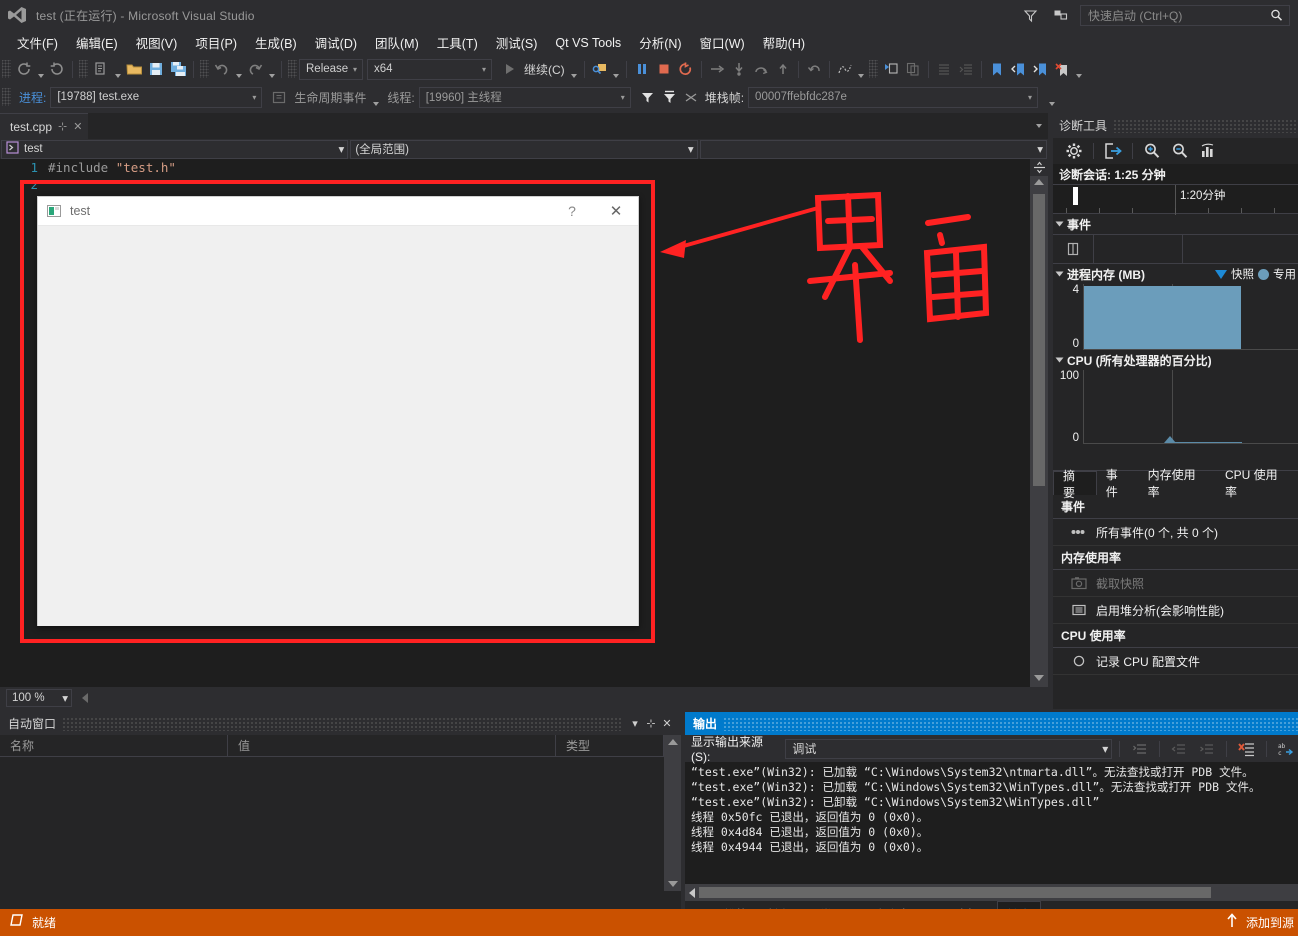  Describe the element at coordinates (1075, 484) in the screenshot. I see `tab-summary: 摘要` at that location.